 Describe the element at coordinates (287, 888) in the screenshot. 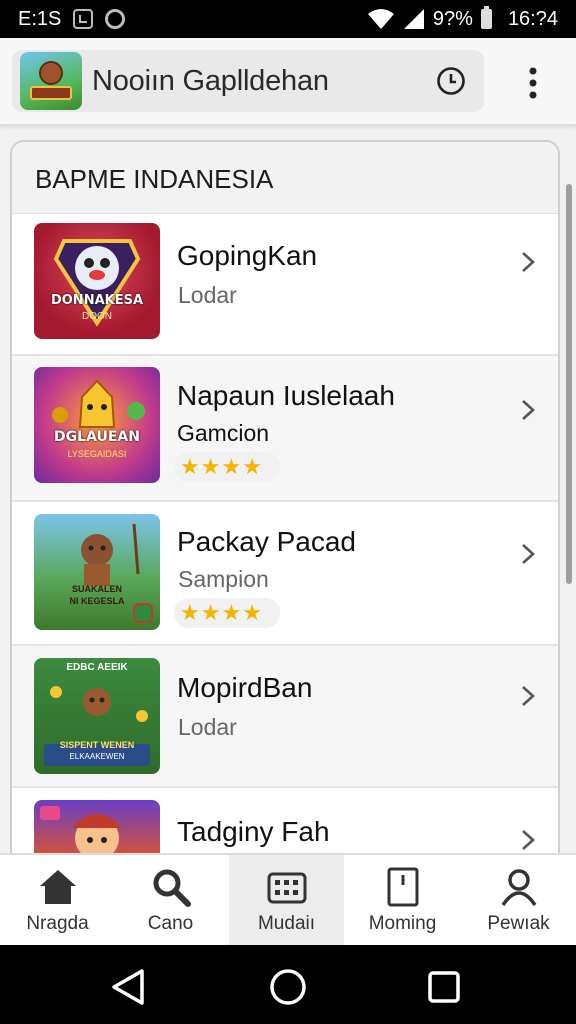

I see `keyboard-grid-icon` at that location.